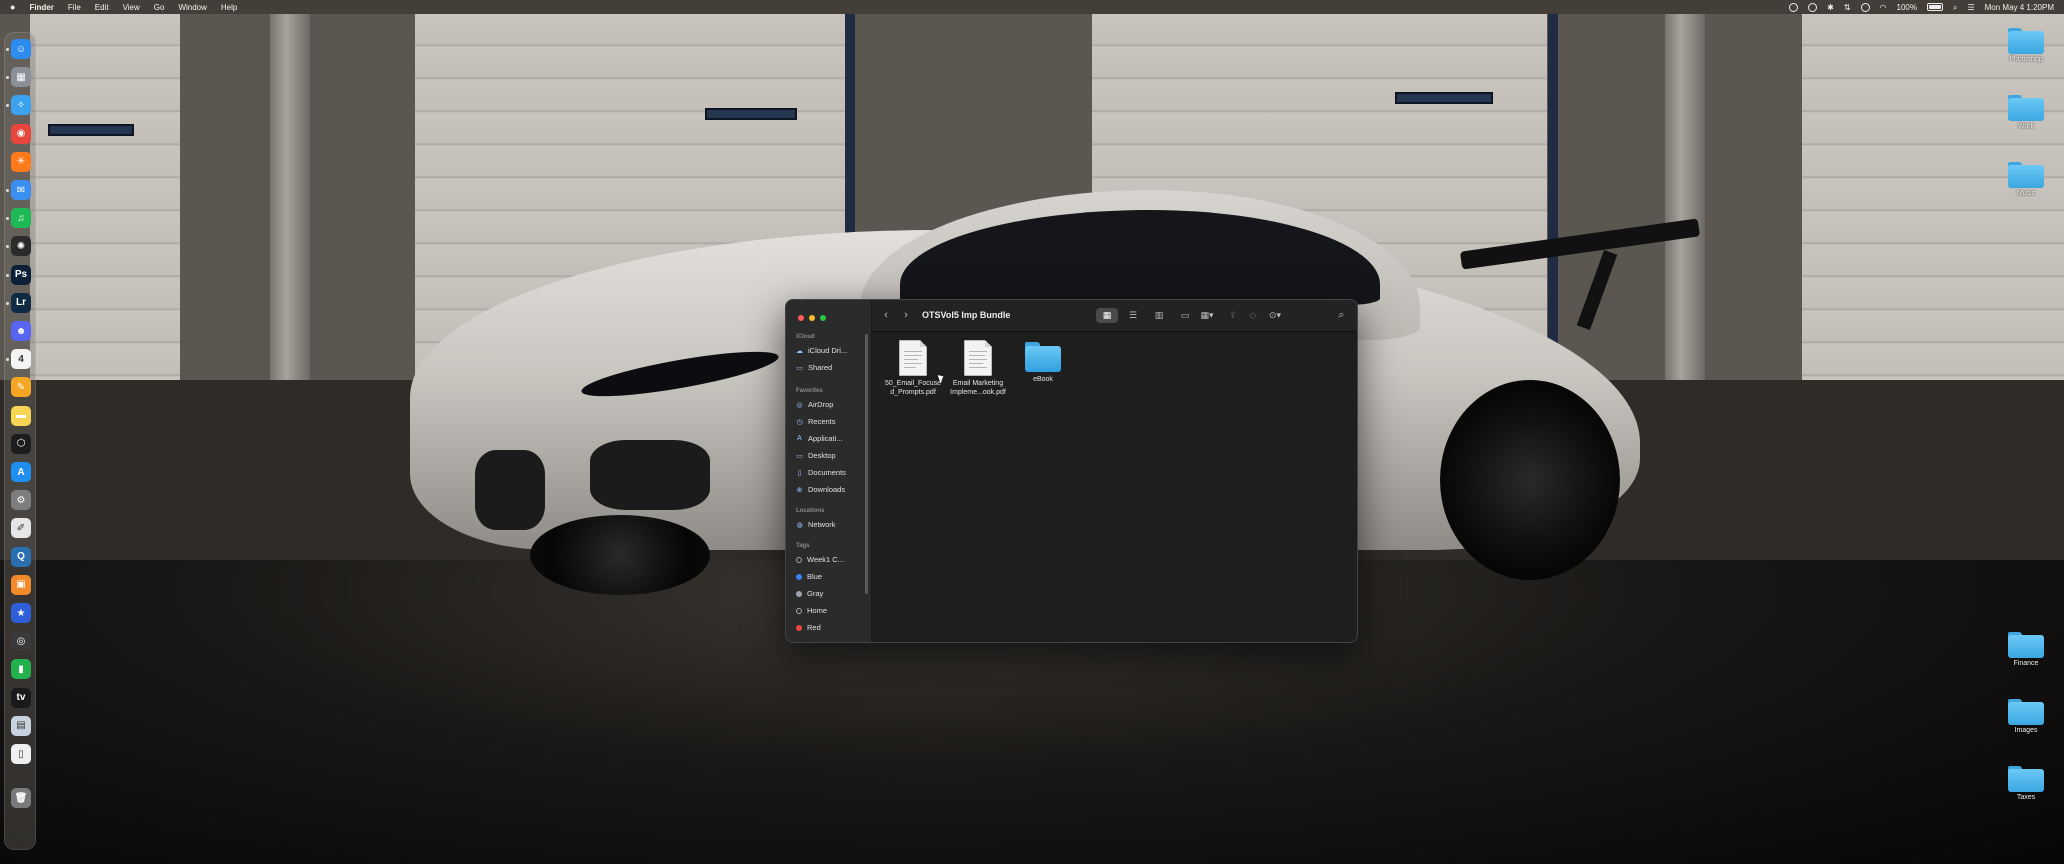 The image size is (2064, 864). Describe the element at coordinates (1813, 7) in the screenshot. I see `chatgpt-status-icon` at that location.